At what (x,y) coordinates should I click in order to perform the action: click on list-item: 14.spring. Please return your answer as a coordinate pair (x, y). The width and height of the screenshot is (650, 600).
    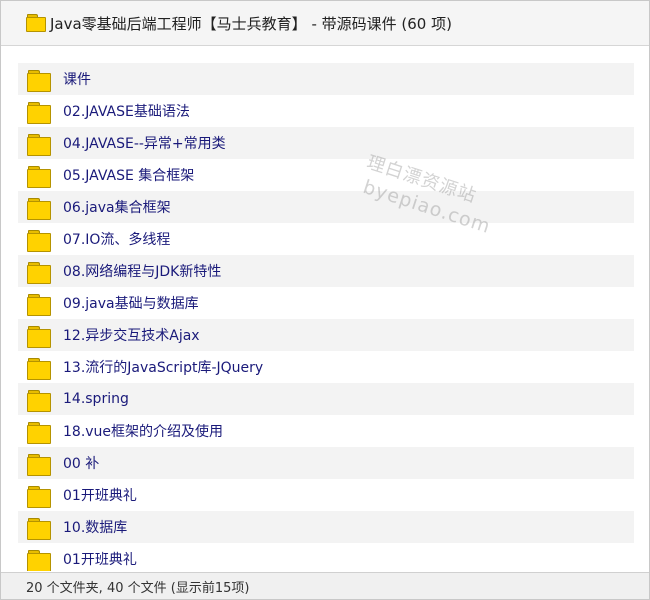
    Looking at the image, I should click on (326, 399).